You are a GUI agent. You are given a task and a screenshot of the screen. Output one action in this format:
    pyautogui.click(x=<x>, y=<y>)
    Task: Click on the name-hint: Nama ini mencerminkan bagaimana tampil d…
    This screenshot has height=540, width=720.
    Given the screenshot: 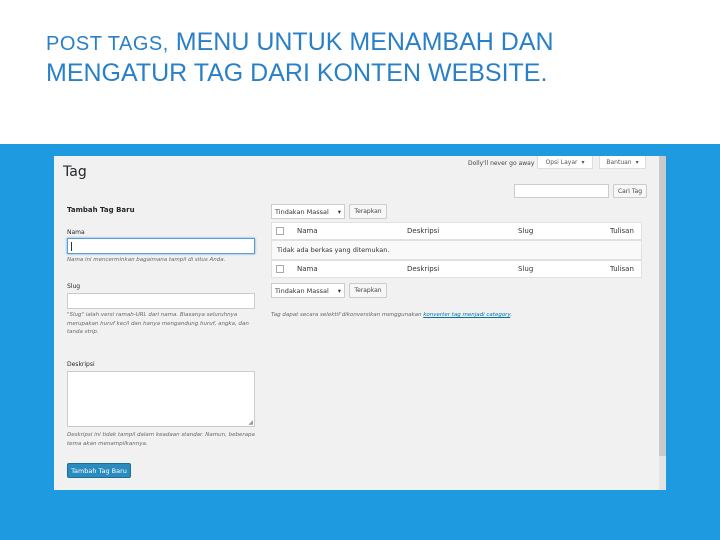 What is the action you would take?
    pyautogui.click(x=146, y=260)
    